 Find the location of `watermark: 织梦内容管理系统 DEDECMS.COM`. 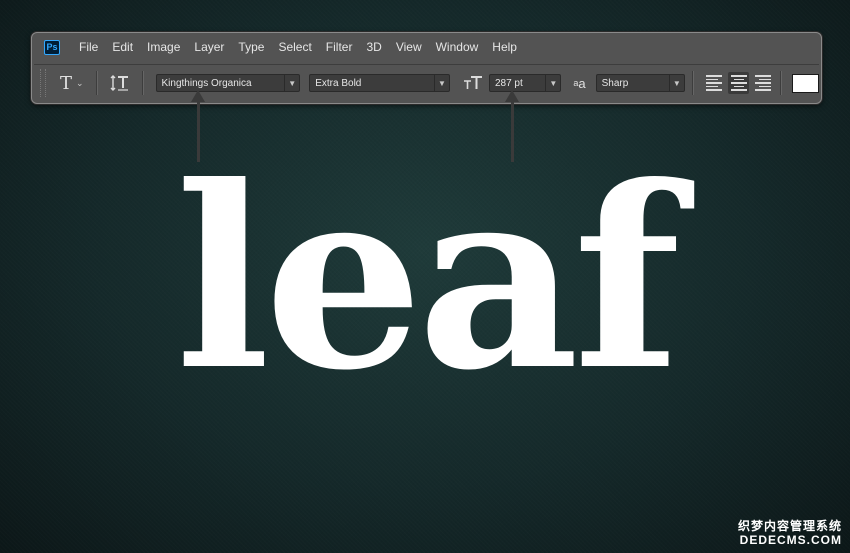

watermark: 织梦内容管理系统 DEDECMS.COM is located at coordinates (790, 533).